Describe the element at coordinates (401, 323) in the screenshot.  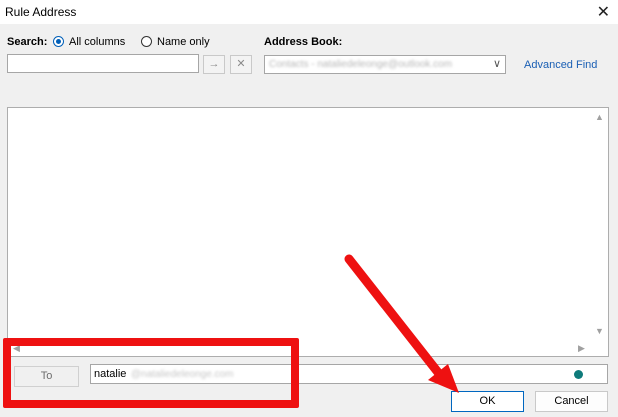
I see `annotation-arrow` at that location.